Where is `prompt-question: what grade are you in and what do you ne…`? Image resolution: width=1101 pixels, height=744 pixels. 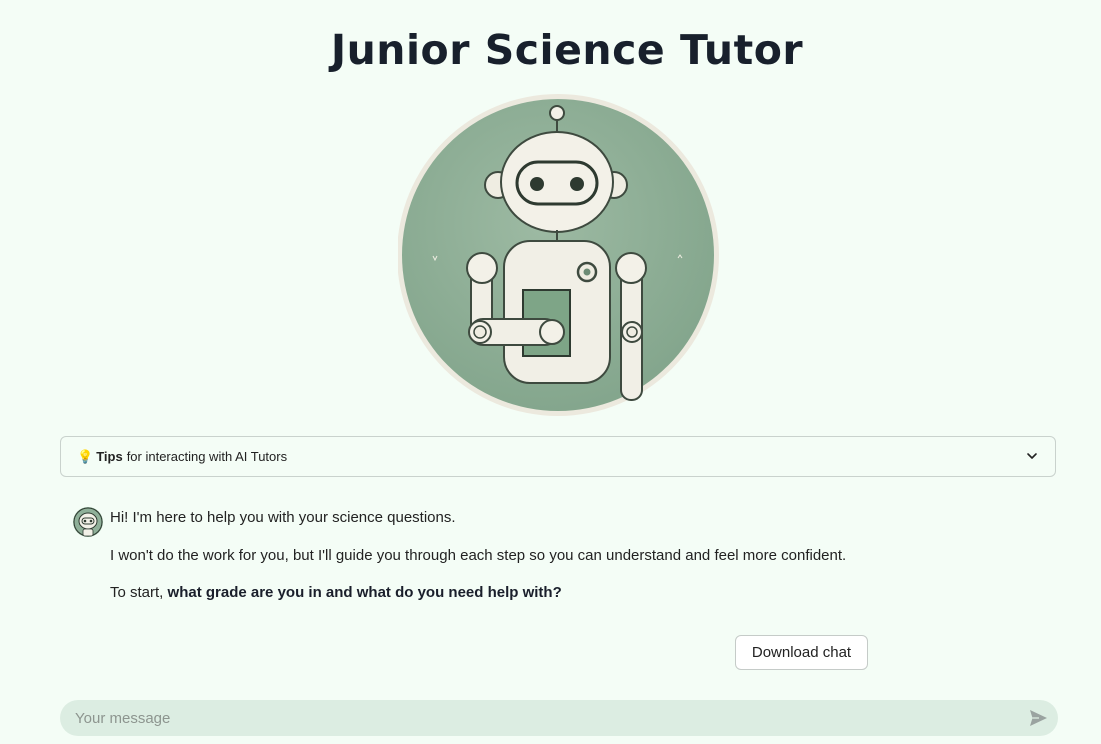
prompt-question: what grade are you in and what do you ne… is located at coordinates (364, 592).